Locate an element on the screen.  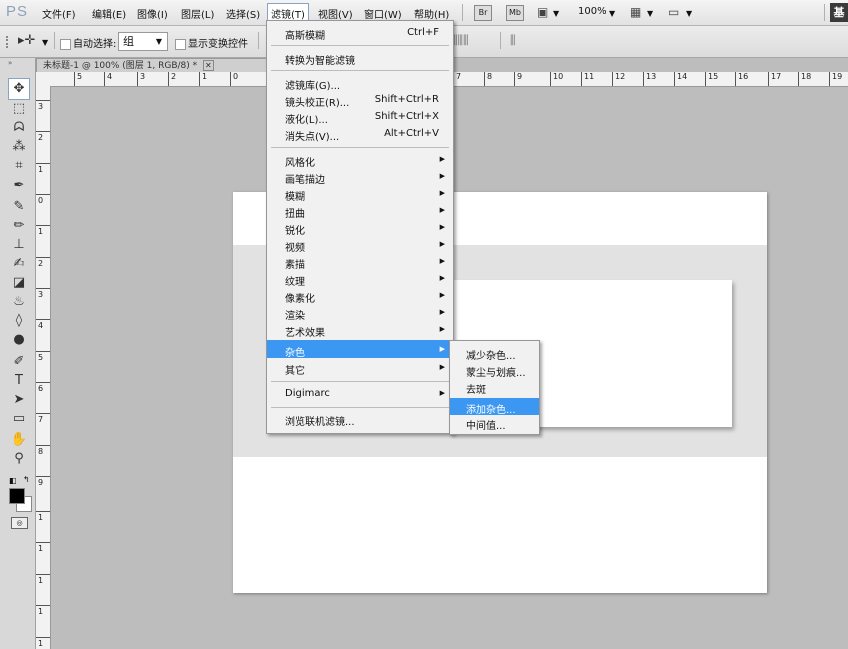
collapse-icon: » is located at coordinates (10, 63).